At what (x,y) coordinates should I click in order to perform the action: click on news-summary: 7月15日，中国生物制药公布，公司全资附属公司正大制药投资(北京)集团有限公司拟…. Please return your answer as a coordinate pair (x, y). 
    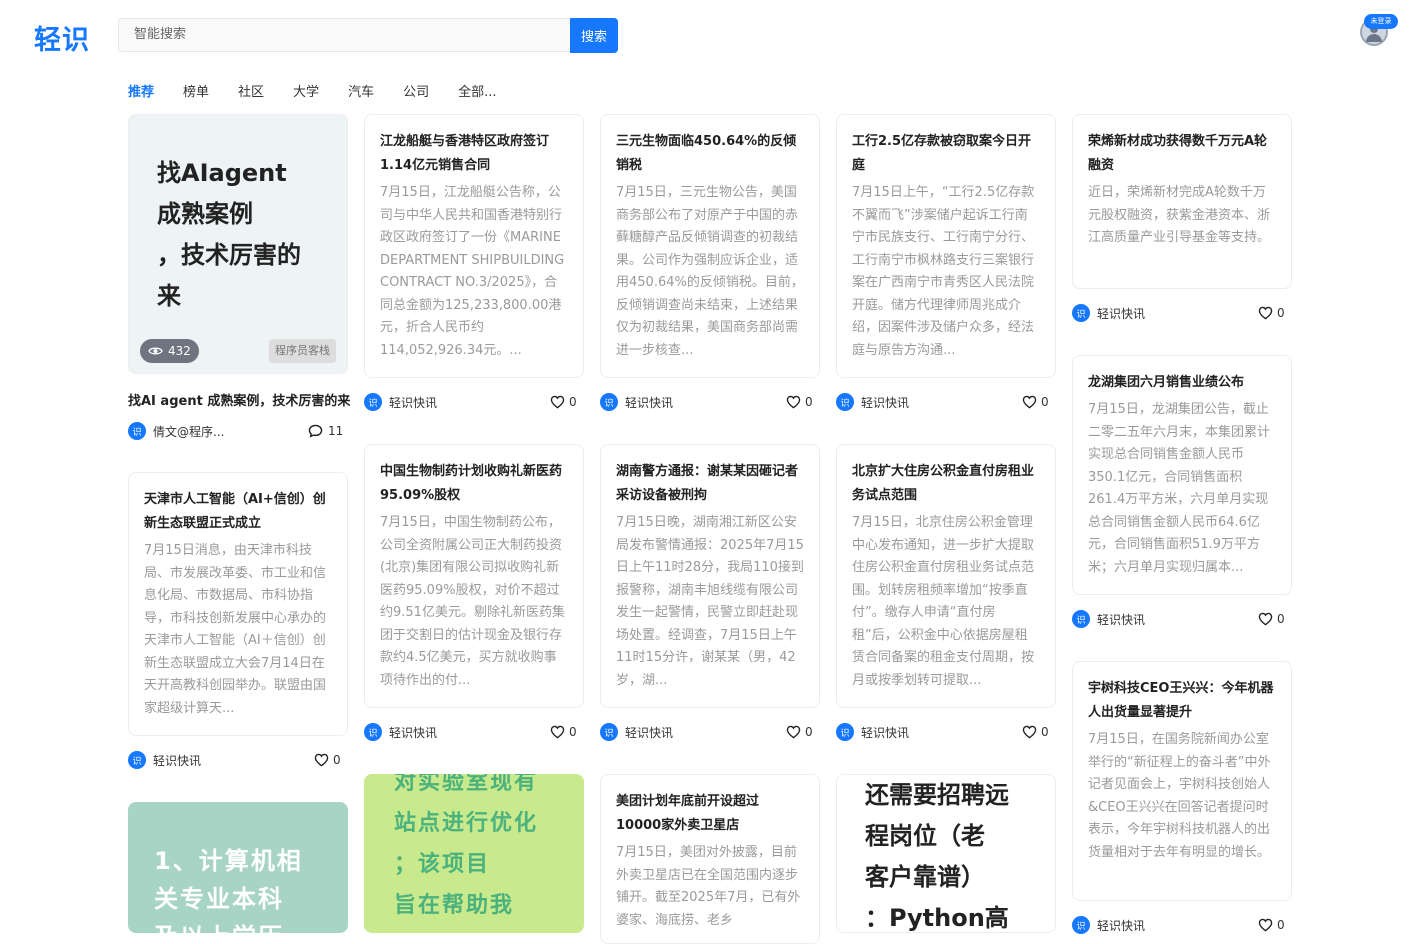
    Looking at the image, I should click on (472, 601).